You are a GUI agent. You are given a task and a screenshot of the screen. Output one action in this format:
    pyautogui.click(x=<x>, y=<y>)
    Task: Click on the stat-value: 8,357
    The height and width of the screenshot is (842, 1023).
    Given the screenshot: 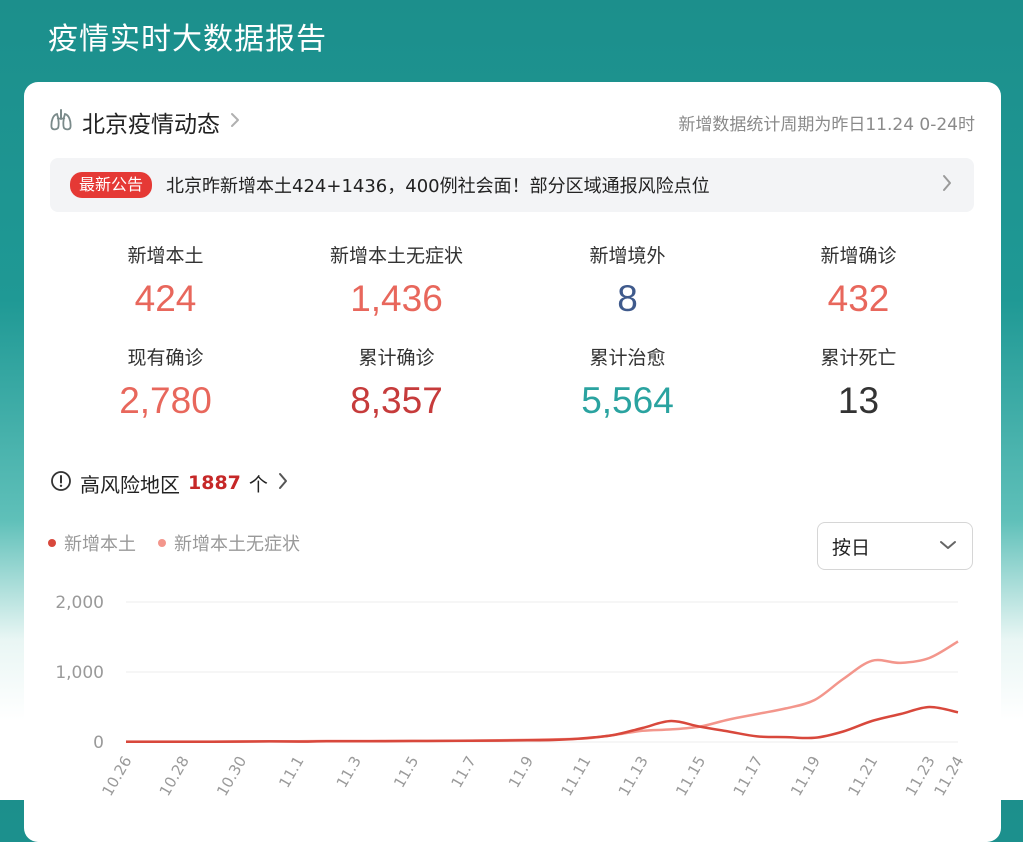 What is the action you would take?
    pyautogui.click(x=396, y=400)
    